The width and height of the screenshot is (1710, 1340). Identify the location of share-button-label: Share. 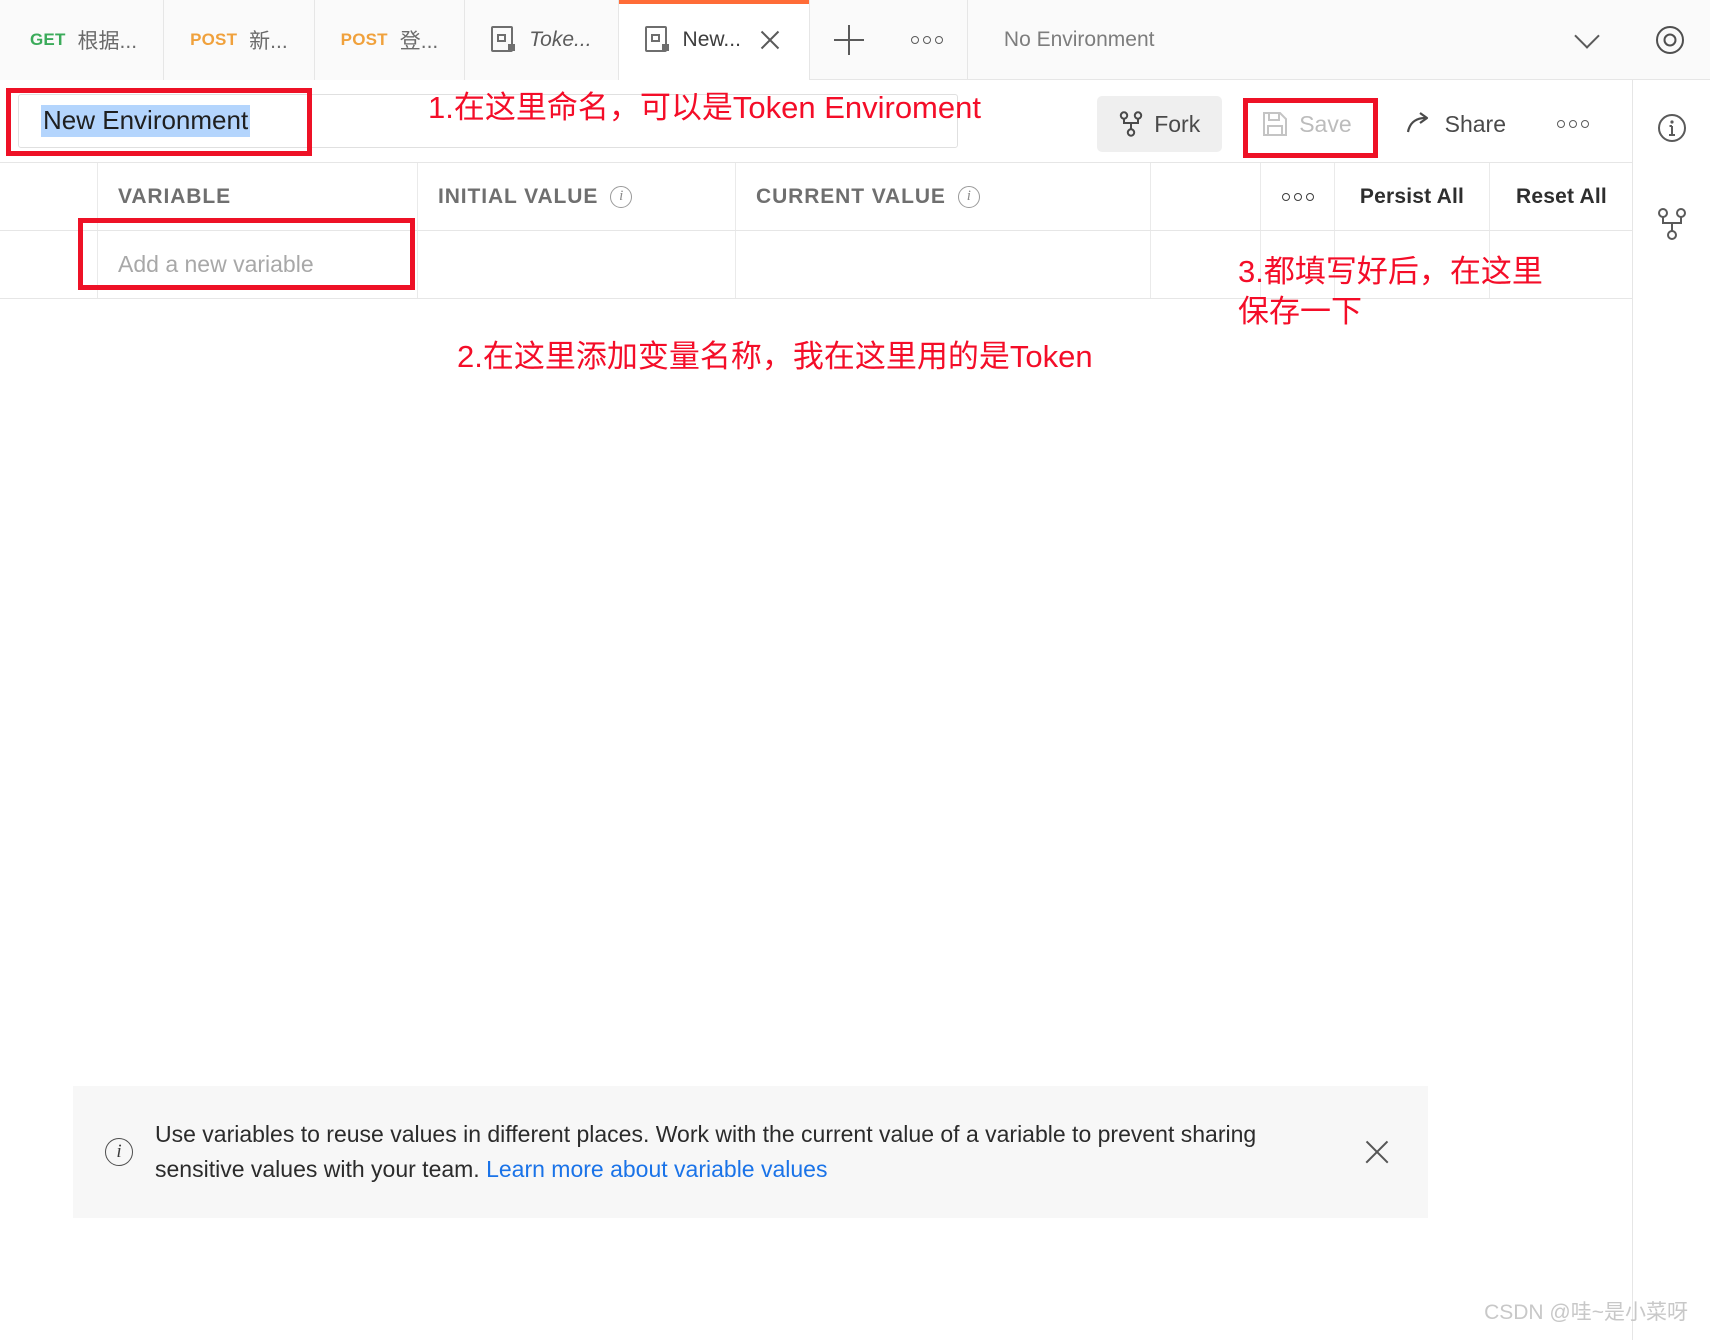
(1475, 123).